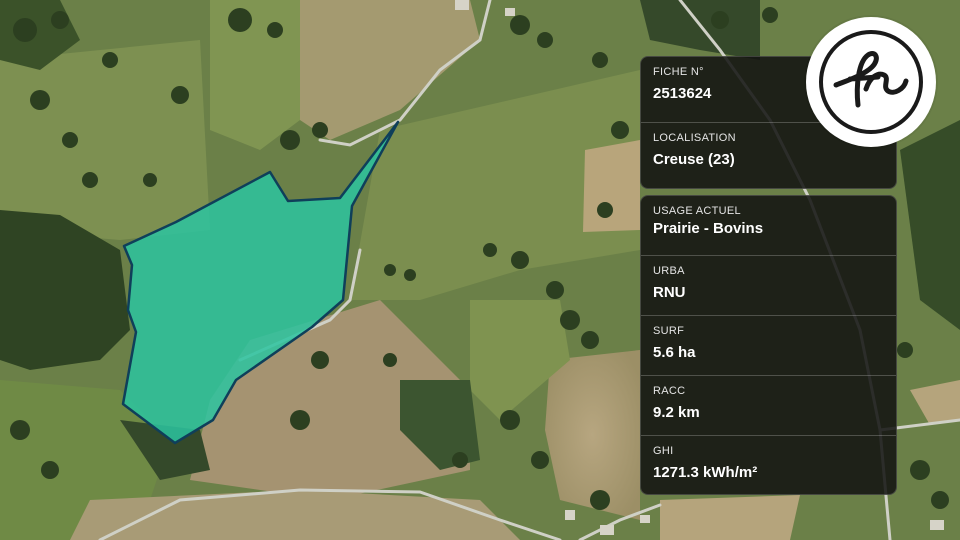 The image size is (960, 540). Describe the element at coordinates (676, 412) in the screenshot. I see `racc-value: 9.2 km` at that location.